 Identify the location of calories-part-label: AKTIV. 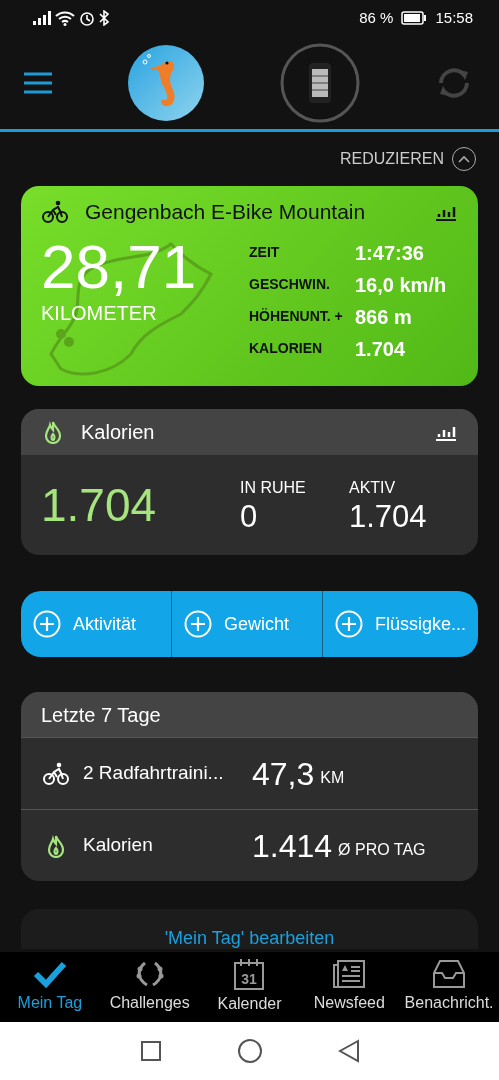
(372, 487).